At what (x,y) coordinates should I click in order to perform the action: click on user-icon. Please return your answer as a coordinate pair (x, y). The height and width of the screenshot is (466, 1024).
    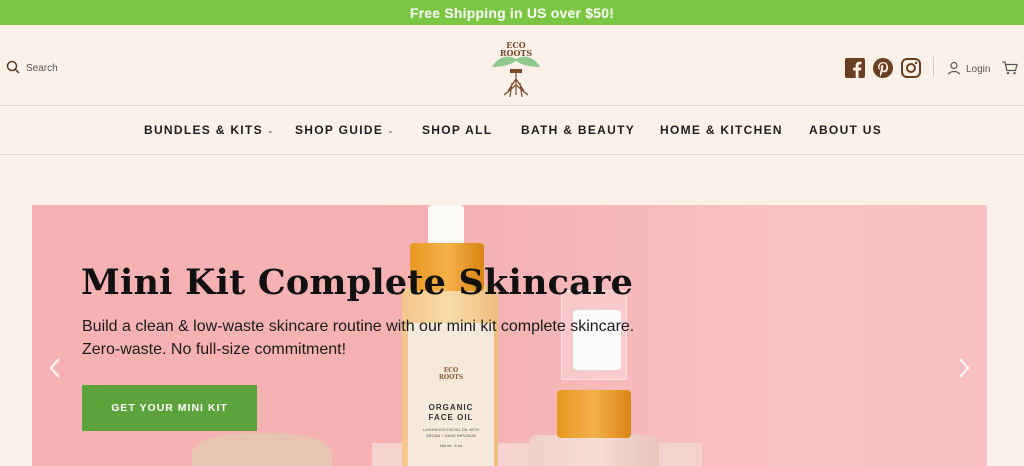
    Looking at the image, I should click on (954, 69).